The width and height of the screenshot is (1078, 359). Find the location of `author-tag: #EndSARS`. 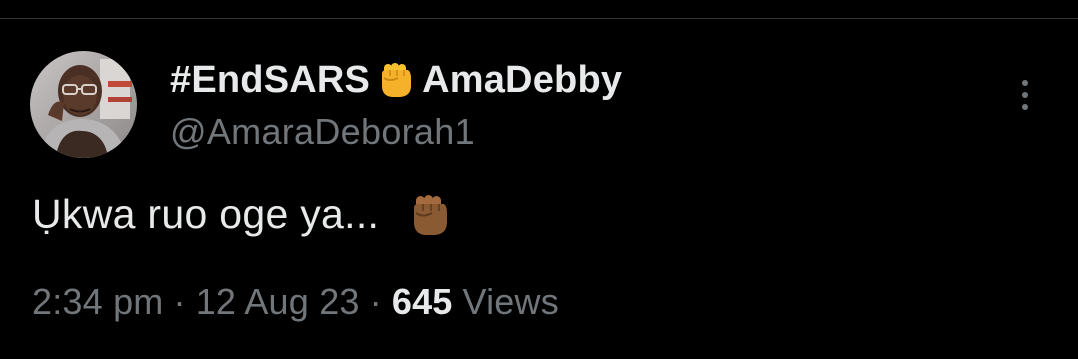

author-tag: #EndSARS is located at coordinates (270, 79).